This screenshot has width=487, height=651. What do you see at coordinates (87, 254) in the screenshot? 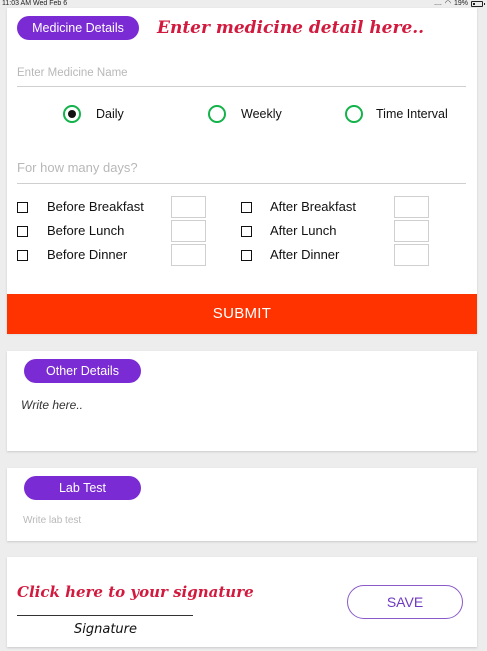
I see `before-dinner-label: Before Dinner` at bounding box center [87, 254].